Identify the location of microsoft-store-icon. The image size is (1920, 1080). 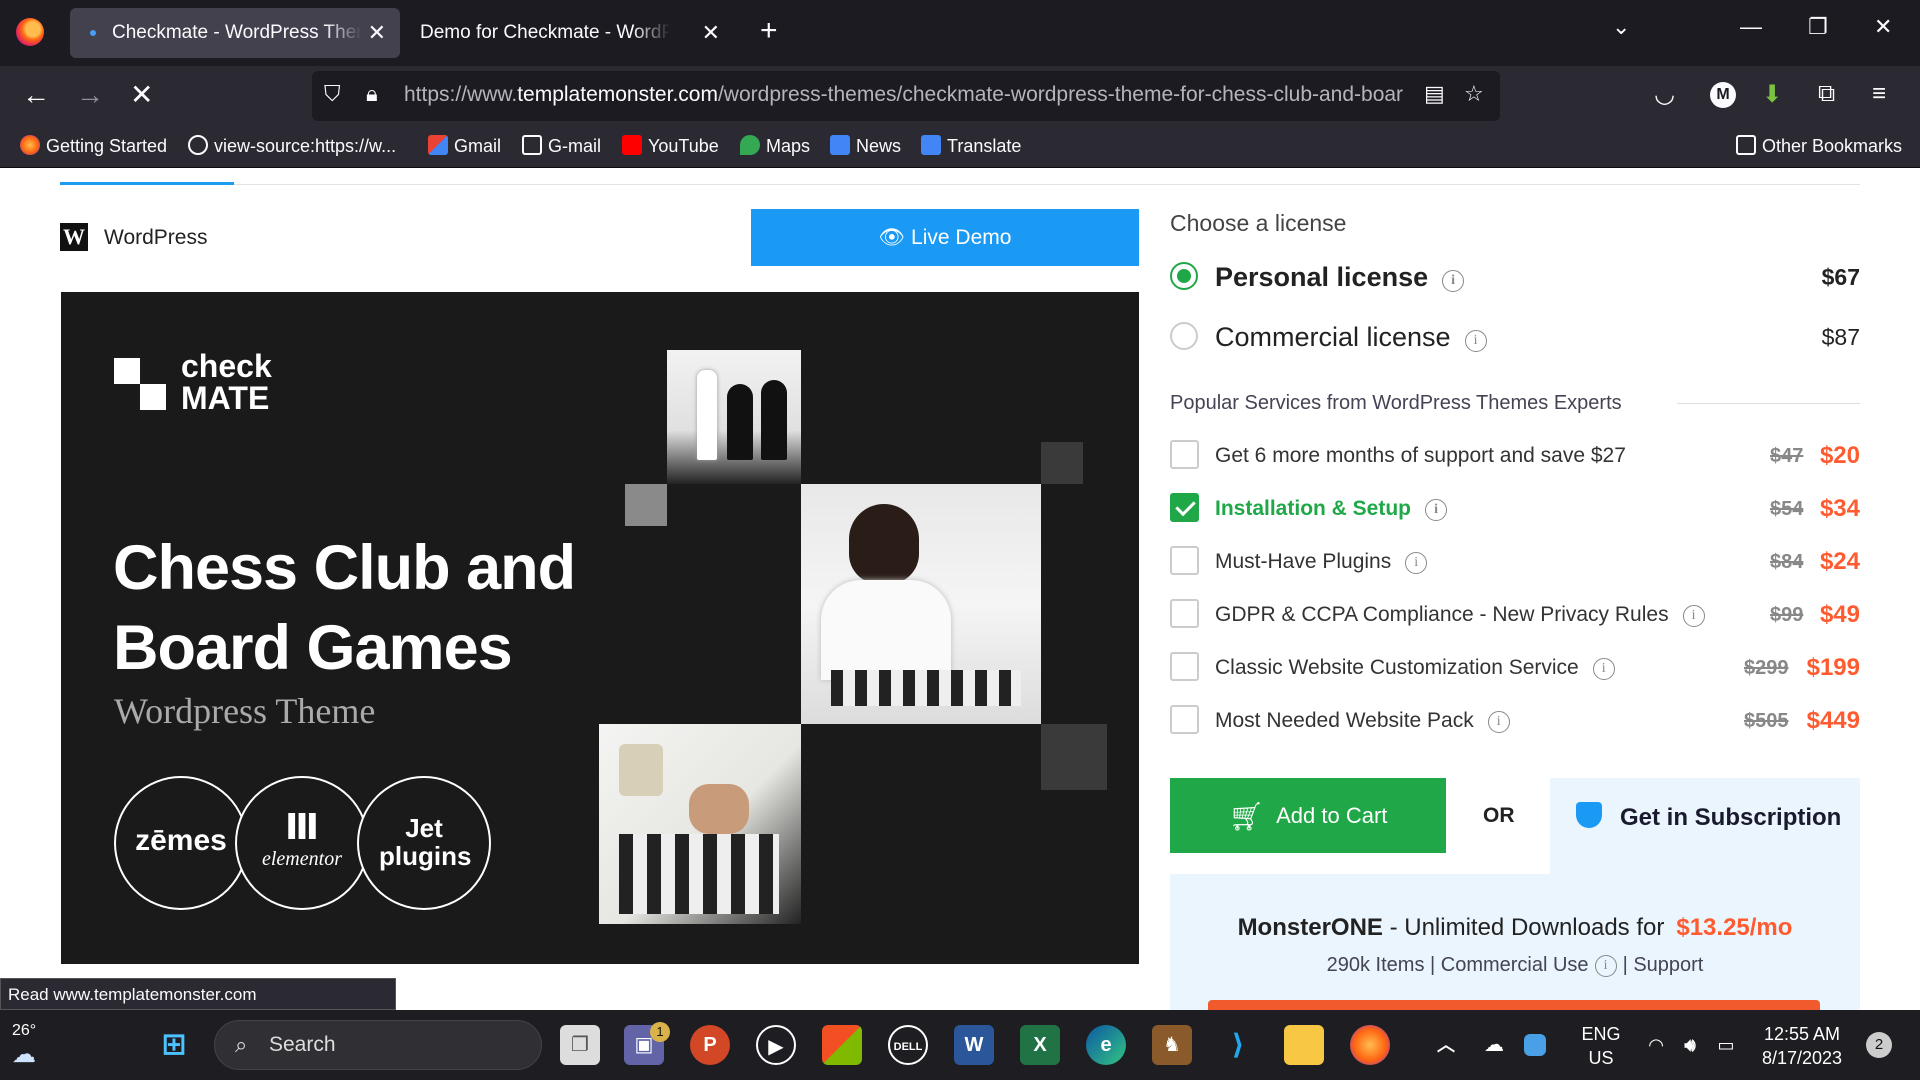
(842, 1045).